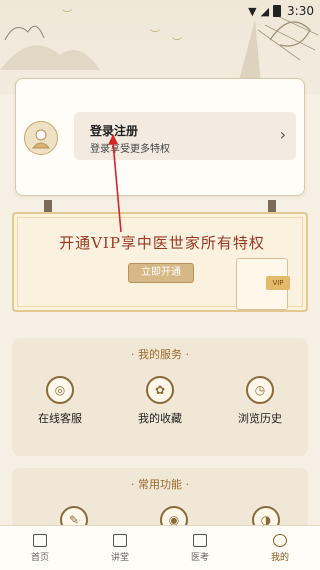  Describe the element at coordinates (200, 548) in the screenshot. I see `tab-exam: 医考` at that location.